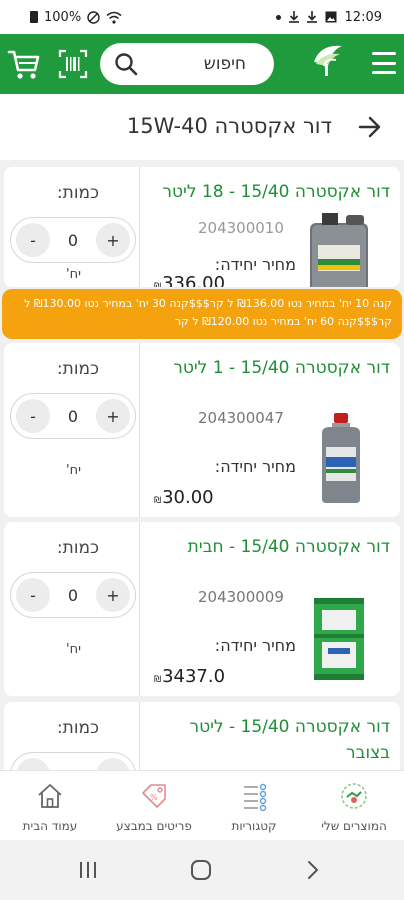  What do you see at coordinates (270, 740) in the screenshot?
I see `product-title: דור אקסטרה 15/40 - ליטר בצובר` at bounding box center [270, 740].